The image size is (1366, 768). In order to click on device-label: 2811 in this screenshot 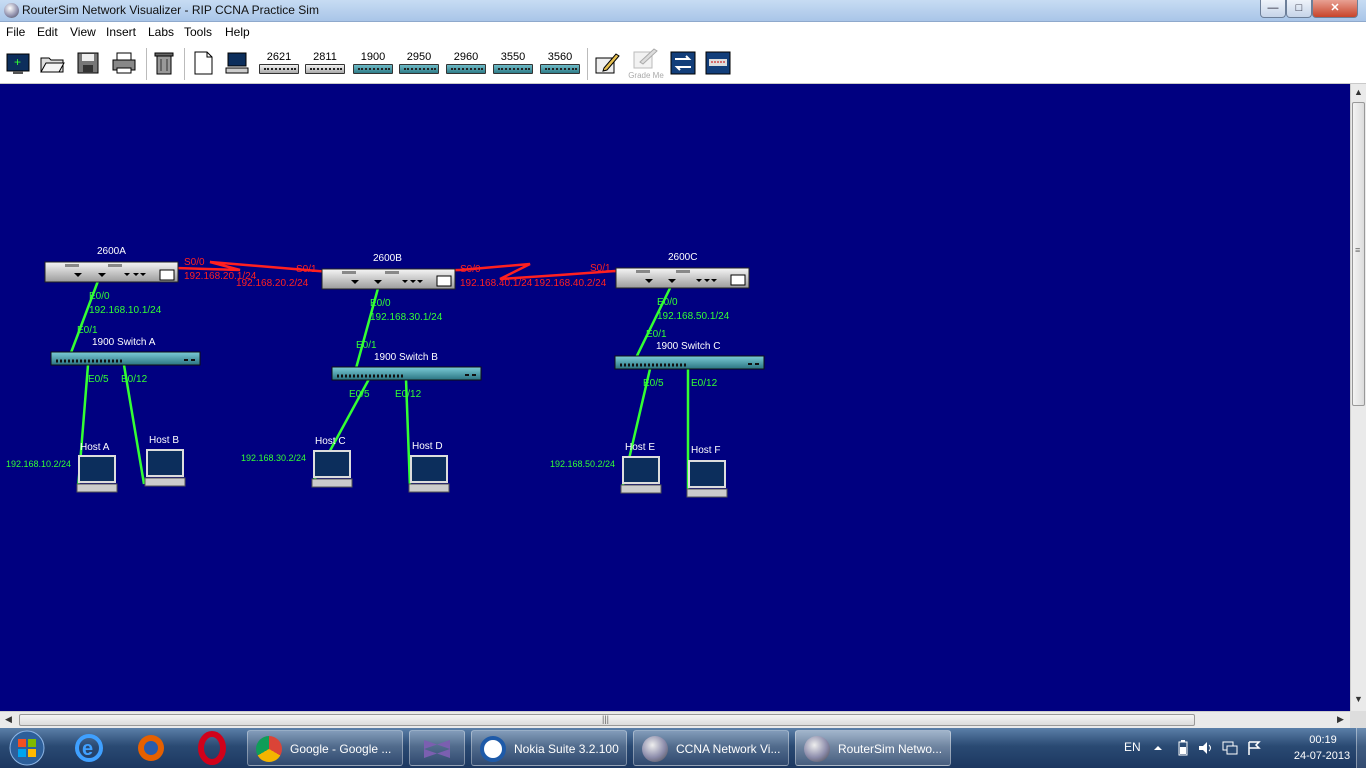, I will do `click(325, 57)`.